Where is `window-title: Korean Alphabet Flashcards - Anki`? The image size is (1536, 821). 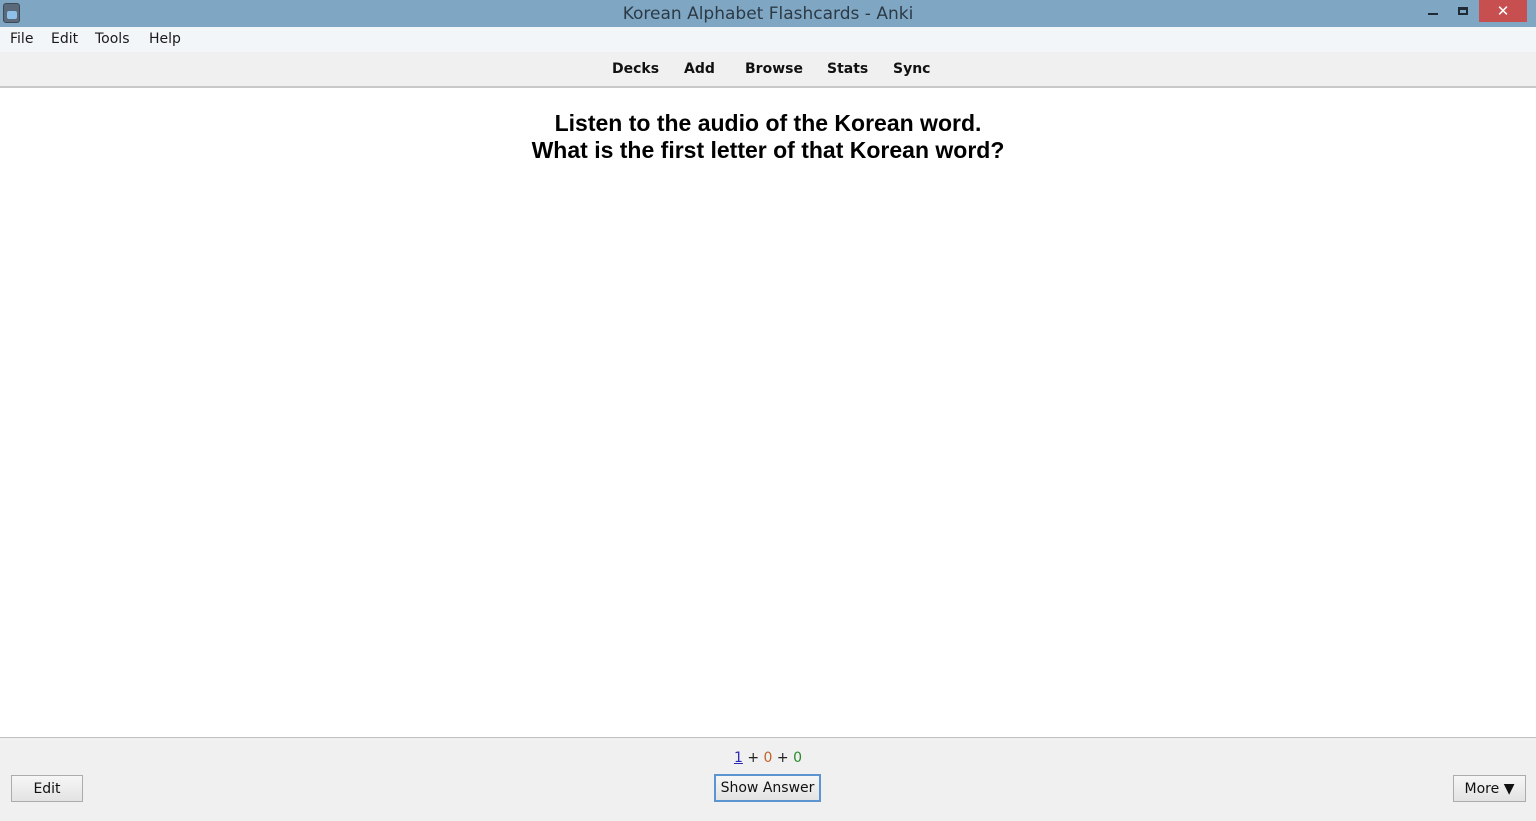
window-title: Korean Alphabet Flashcards - Anki is located at coordinates (768, 14).